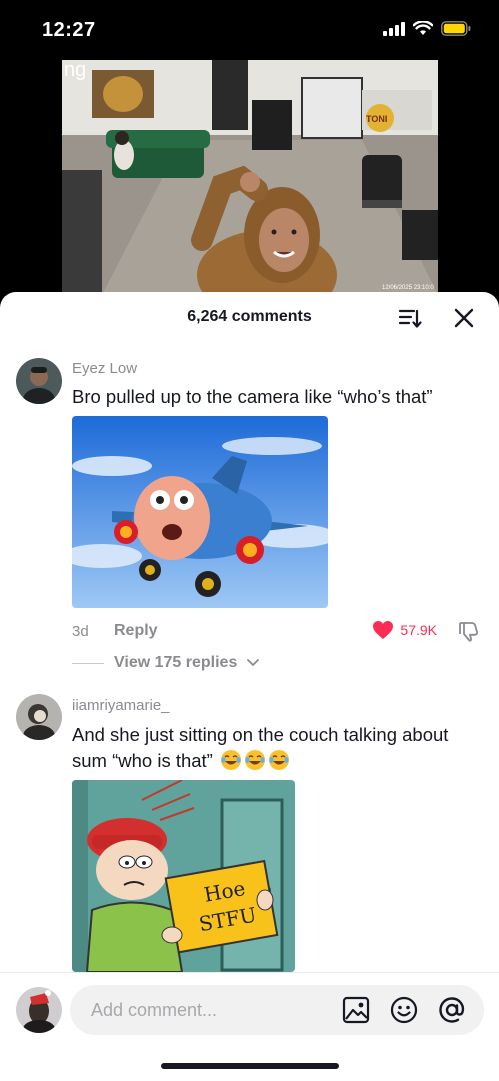  What do you see at coordinates (136, 631) in the screenshot?
I see `reply-button: Reply` at bounding box center [136, 631].